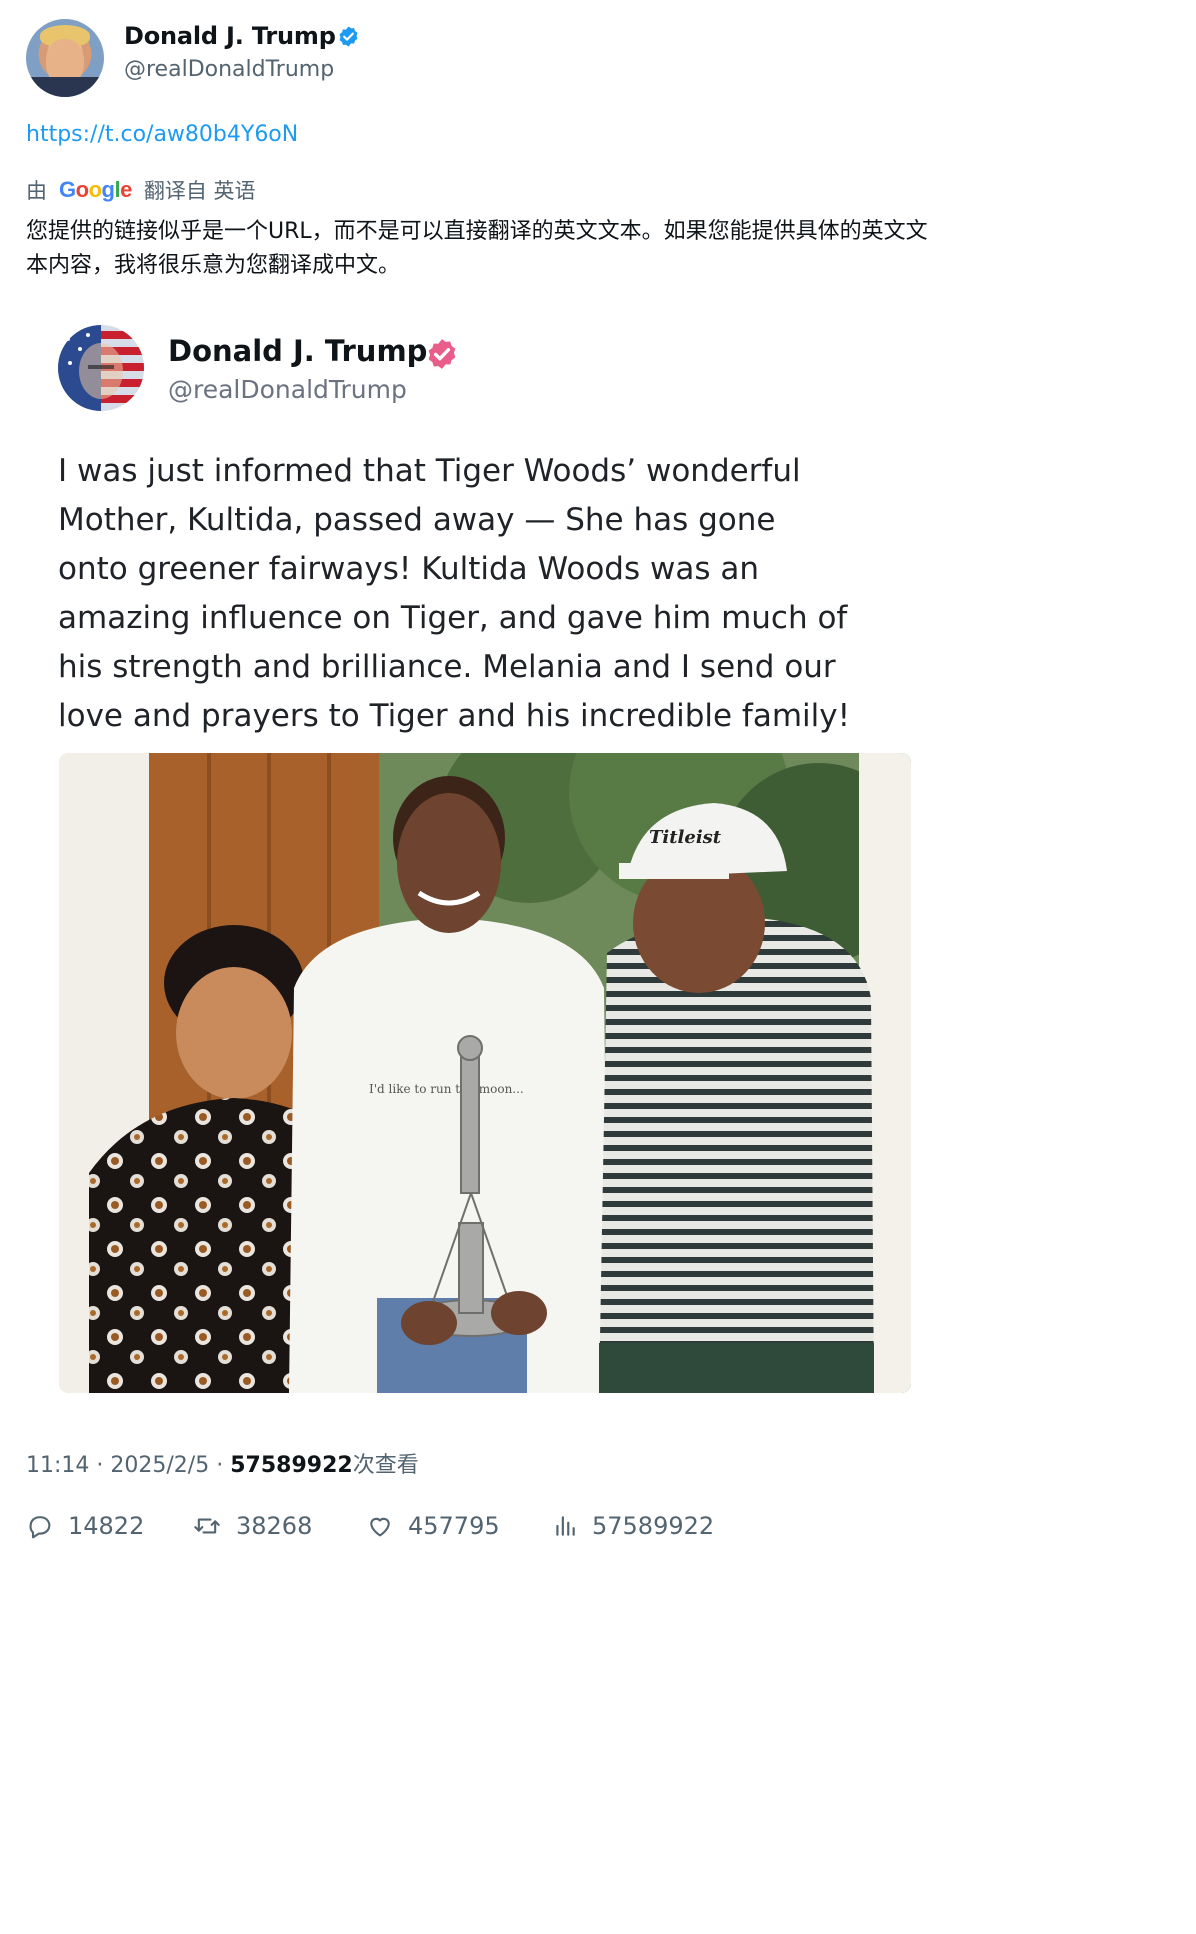 The image size is (1196, 1934). I want to click on tweet-time: 11:14, so click(57, 1465).